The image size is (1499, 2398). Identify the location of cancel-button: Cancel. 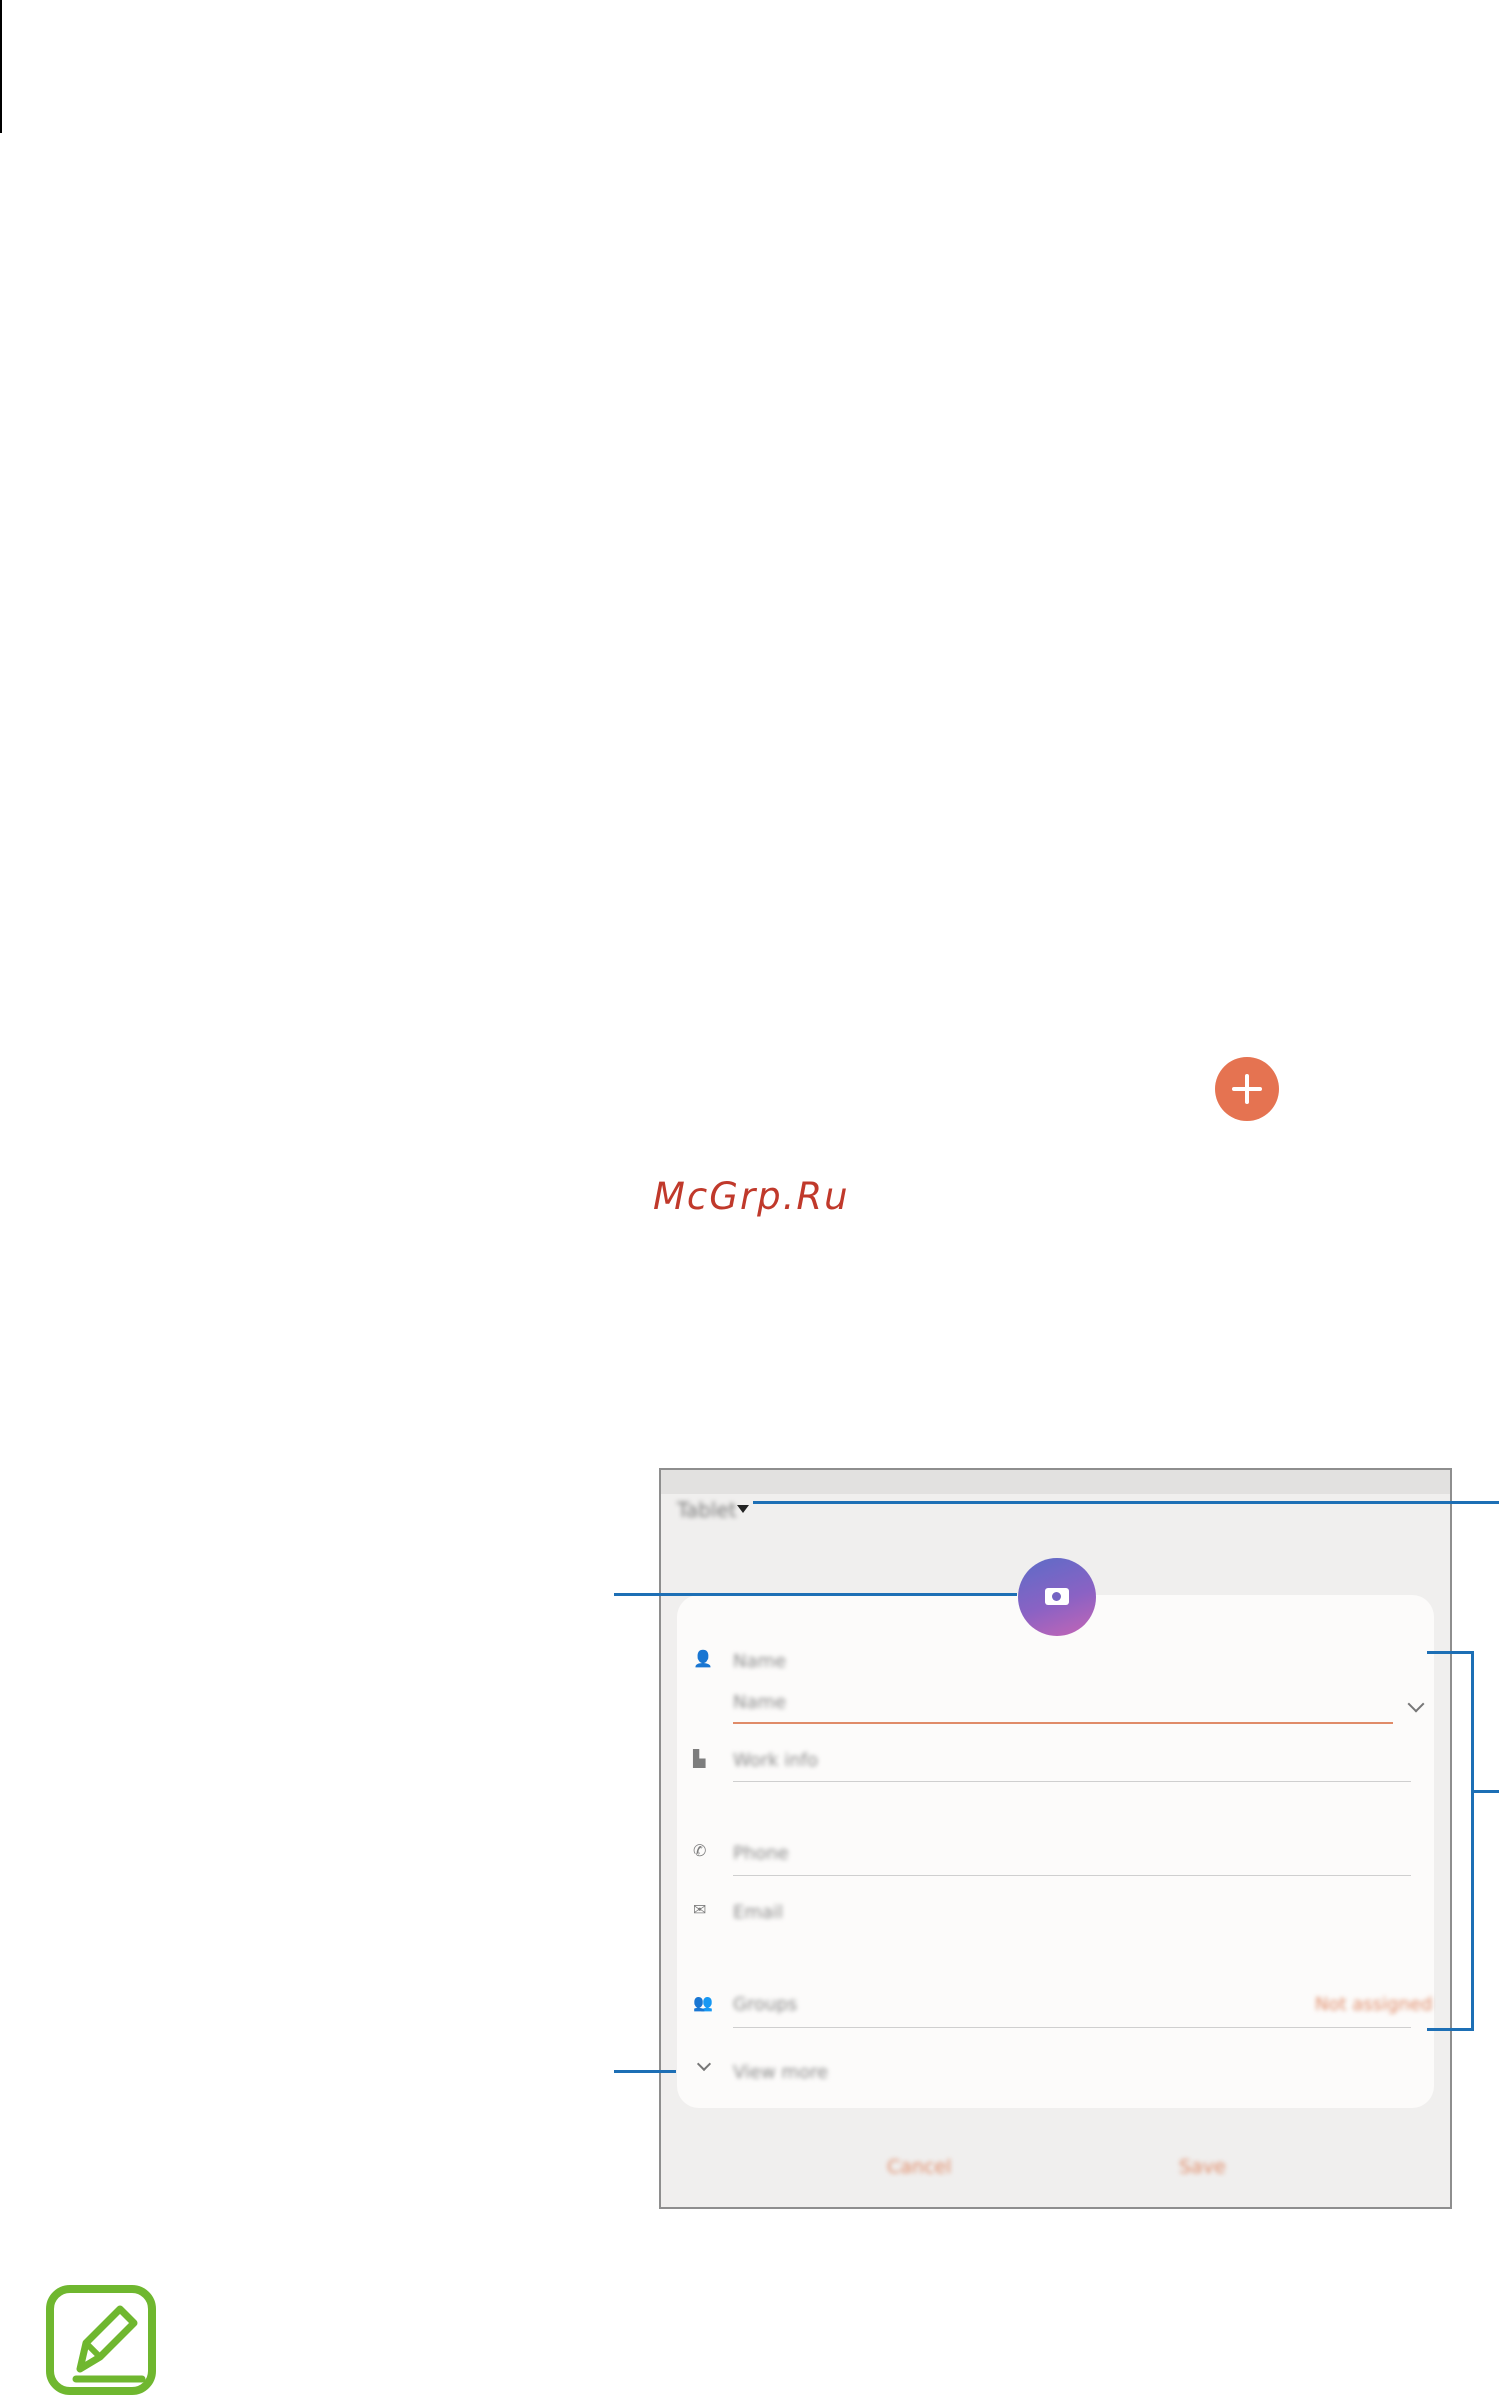
(919, 2167).